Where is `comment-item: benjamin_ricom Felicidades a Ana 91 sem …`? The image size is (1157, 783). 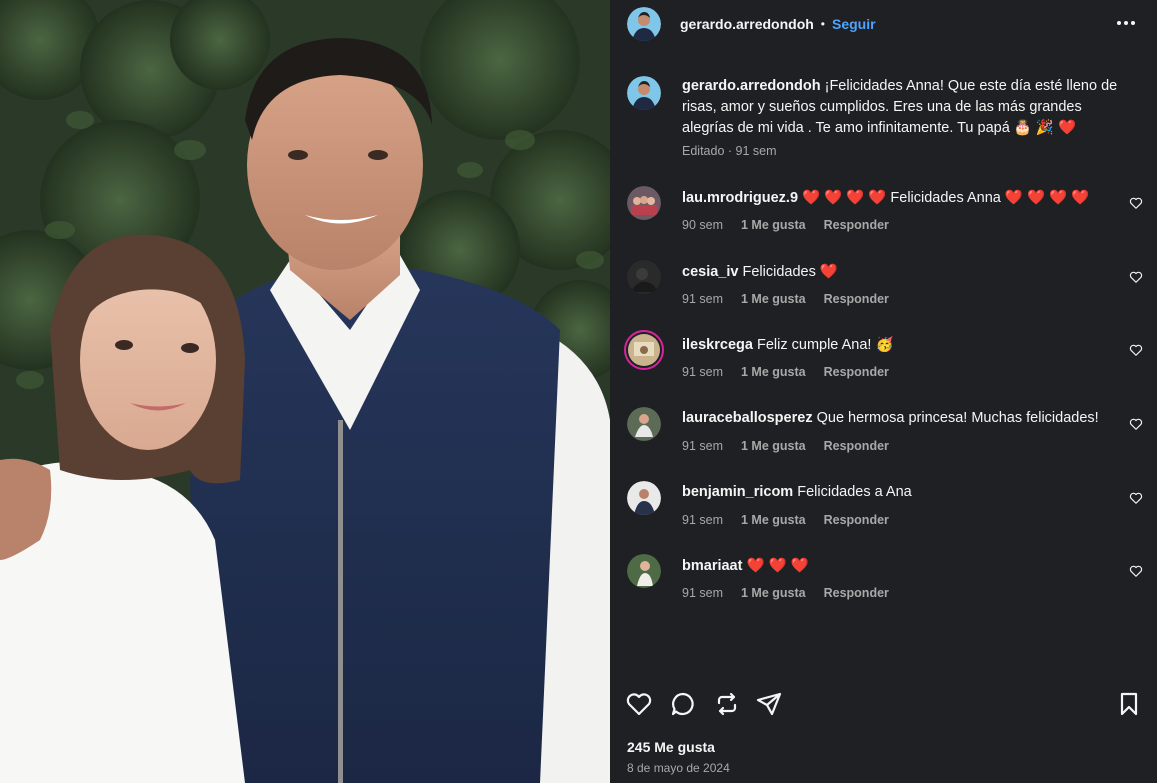 comment-item: benjamin_ricom Felicidades a Ana 91 sem … is located at coordinates (892, 514).